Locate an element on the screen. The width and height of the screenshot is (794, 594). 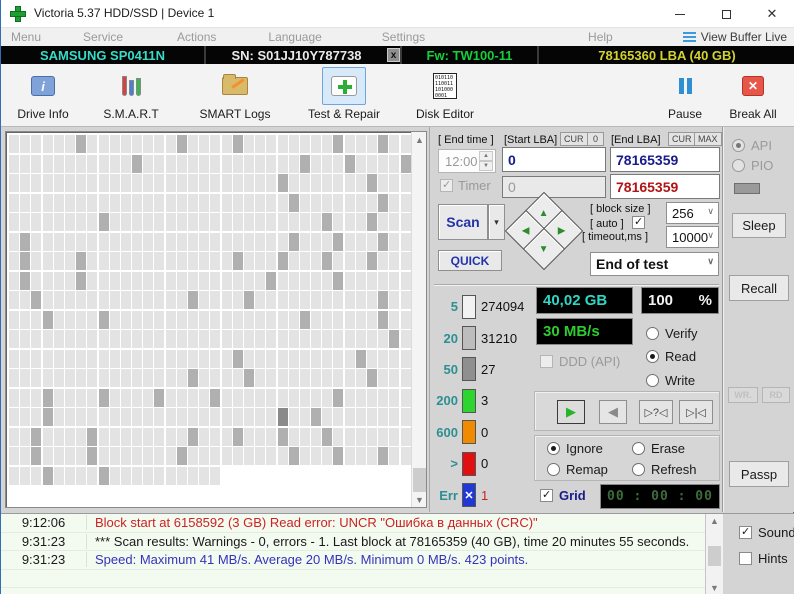
block-map-scrollbar: ▲ ▼ is located at coordinates (418, 319).